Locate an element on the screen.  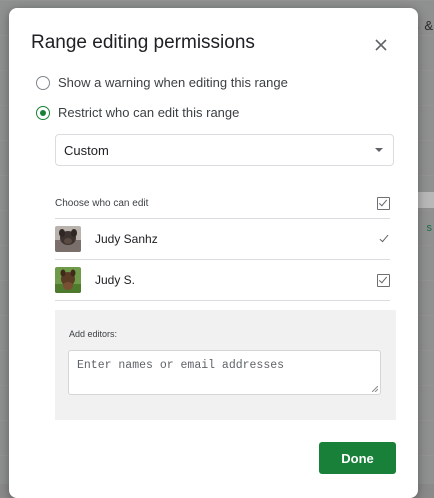
radio-show-warning is located at coordinates (43, 82).